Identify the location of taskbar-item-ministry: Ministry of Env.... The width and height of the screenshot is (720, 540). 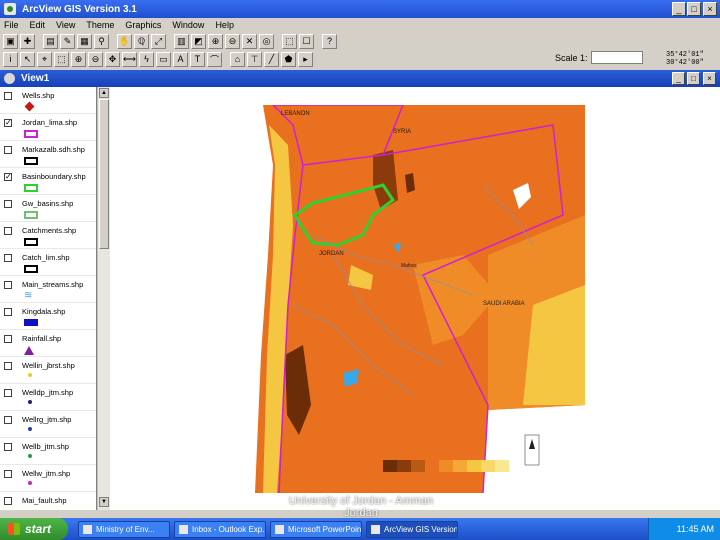
(124, 529).